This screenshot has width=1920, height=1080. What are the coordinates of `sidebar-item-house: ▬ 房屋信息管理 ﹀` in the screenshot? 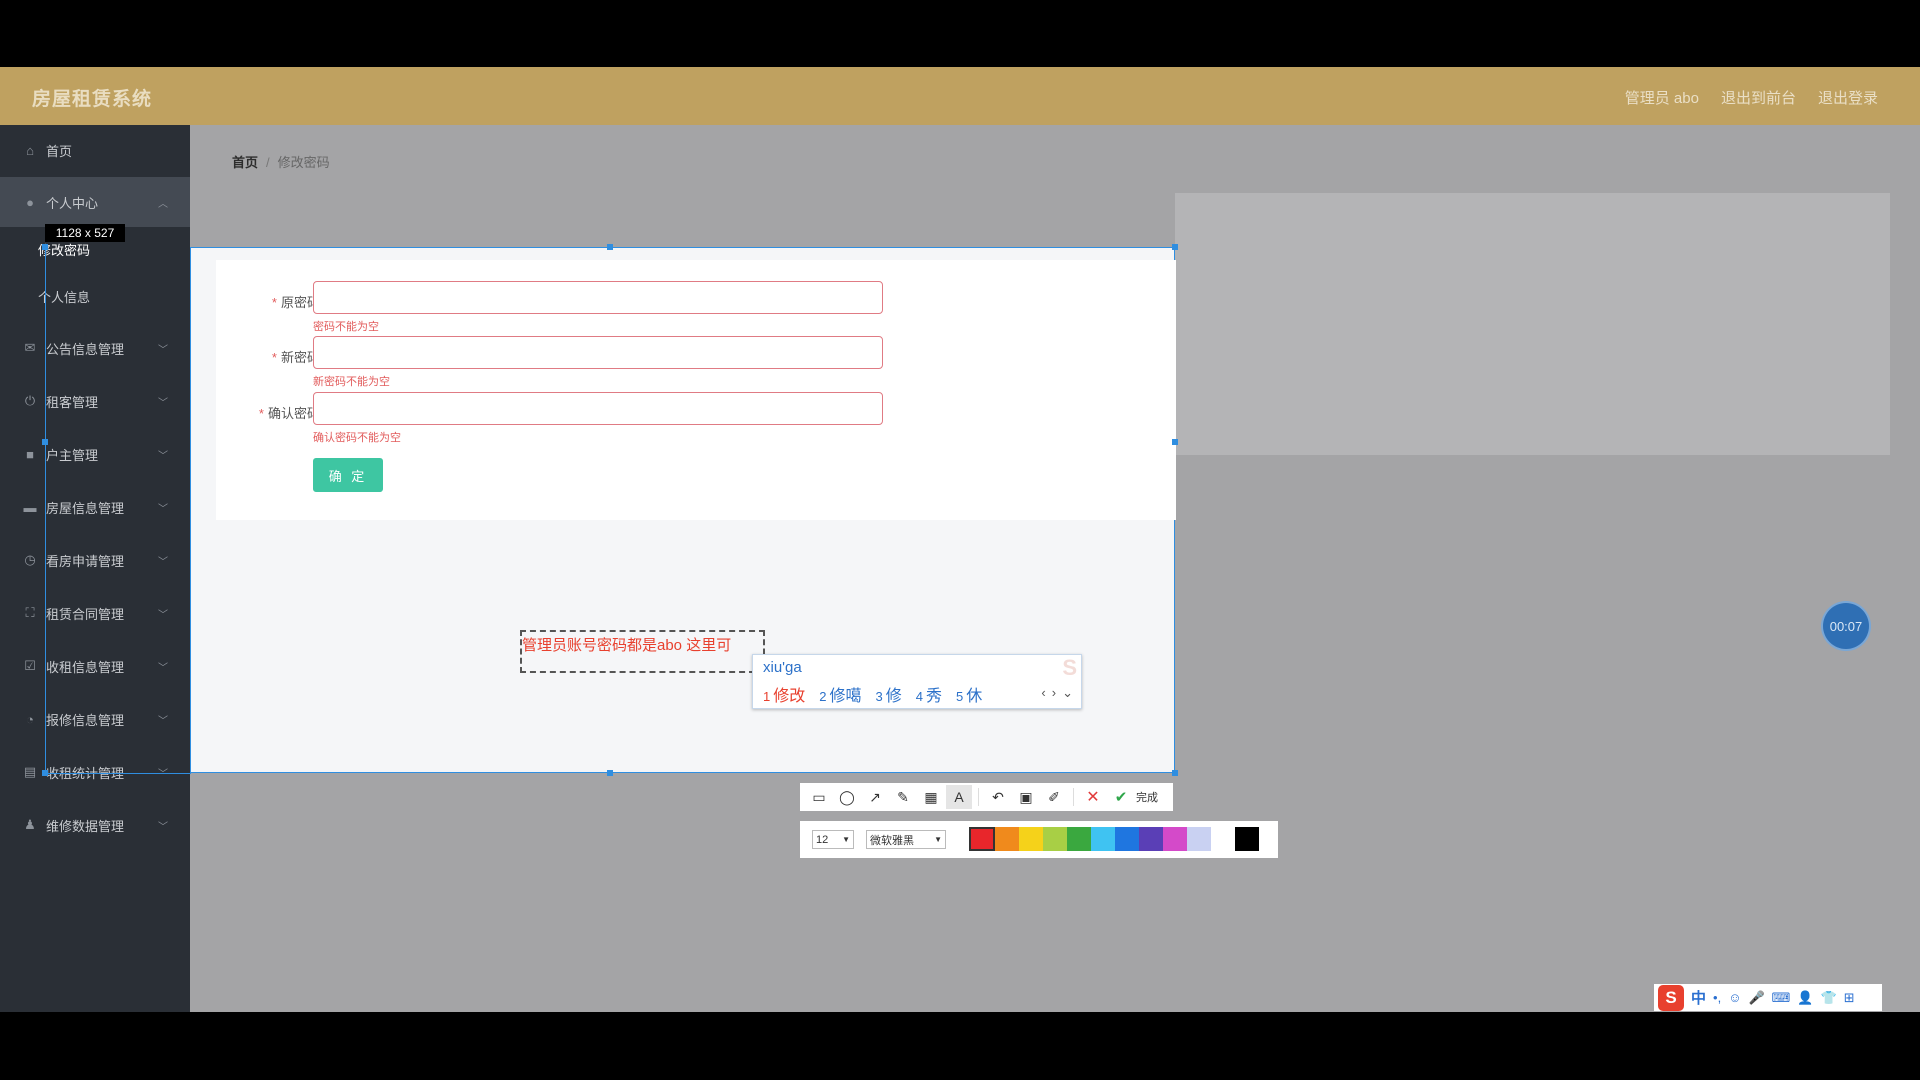 It's located at (95, 507).